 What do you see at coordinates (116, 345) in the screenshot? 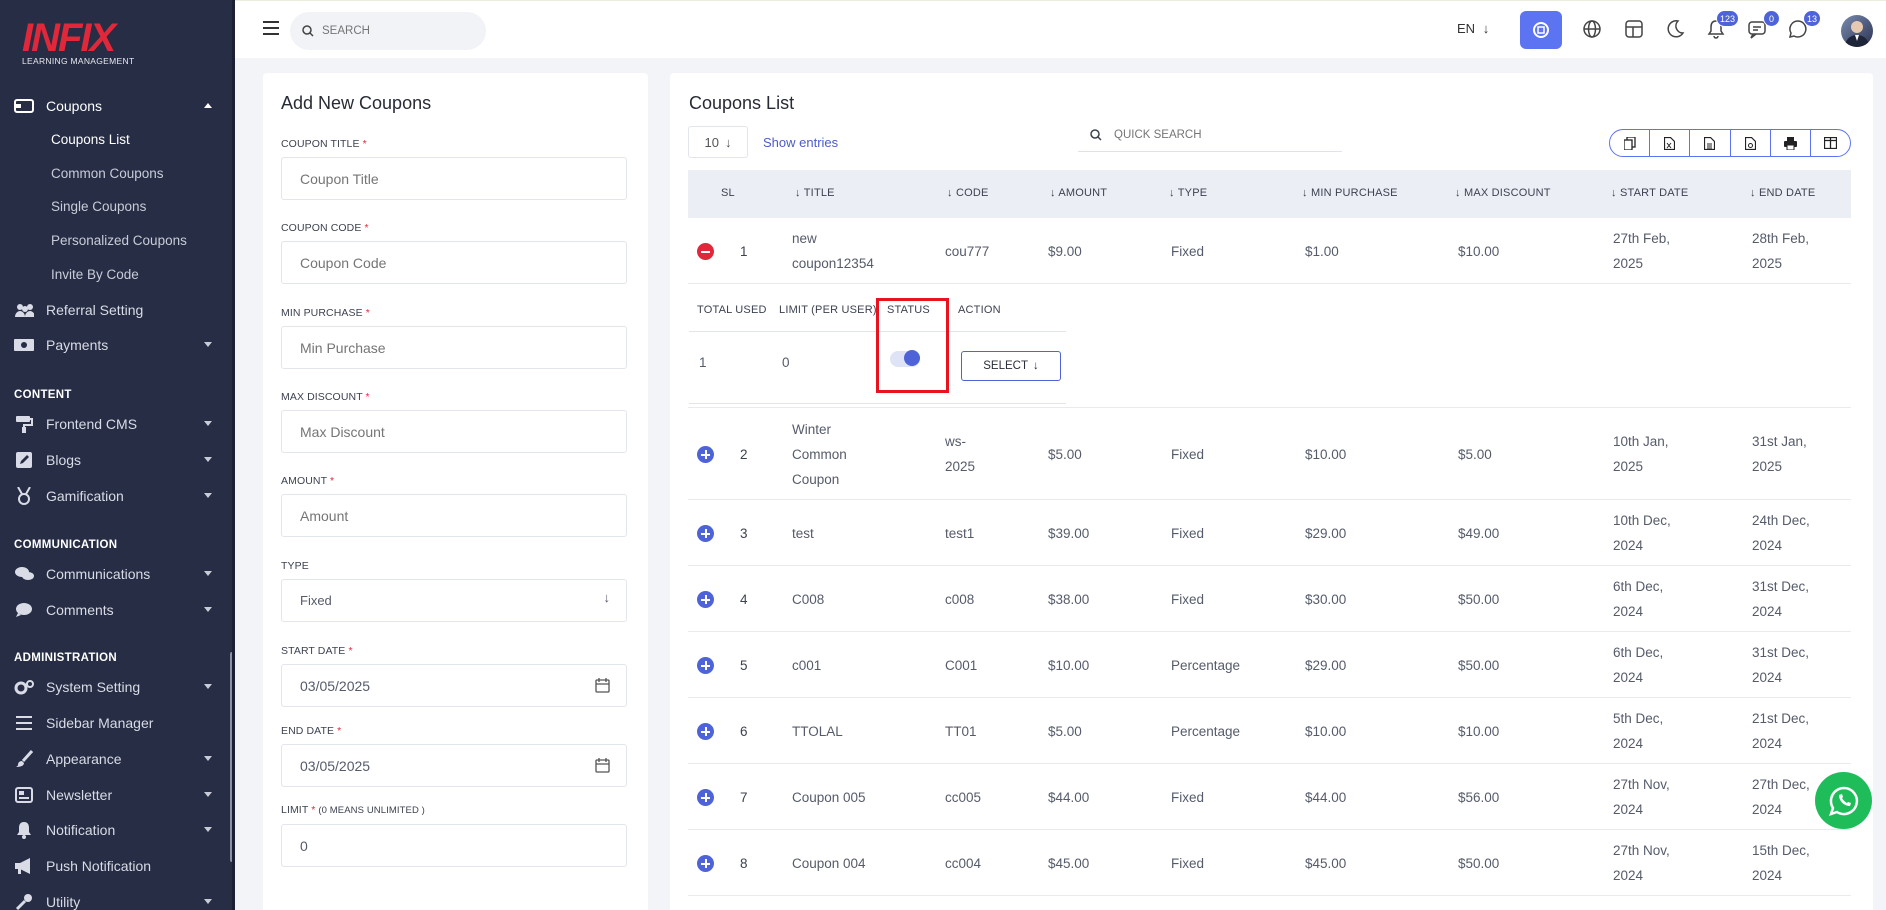
I see `sidebar-item-payments: Payments` at bounding box center [116, 345].